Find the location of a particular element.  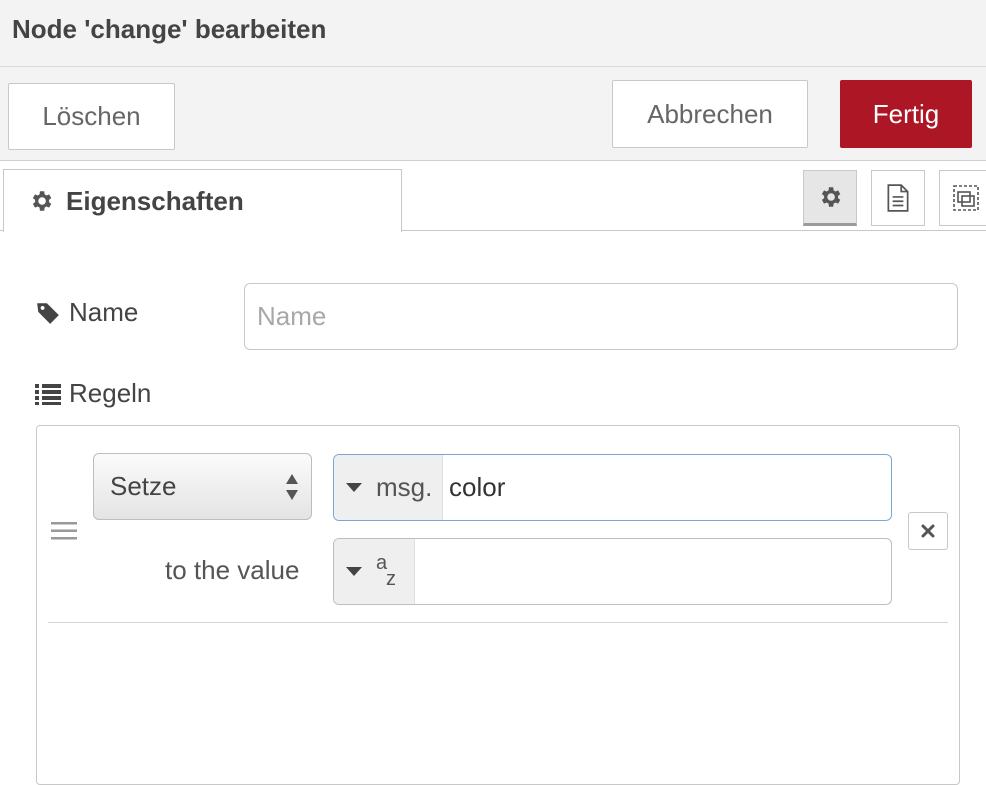

close-icon is located at coordinates (928, 531).